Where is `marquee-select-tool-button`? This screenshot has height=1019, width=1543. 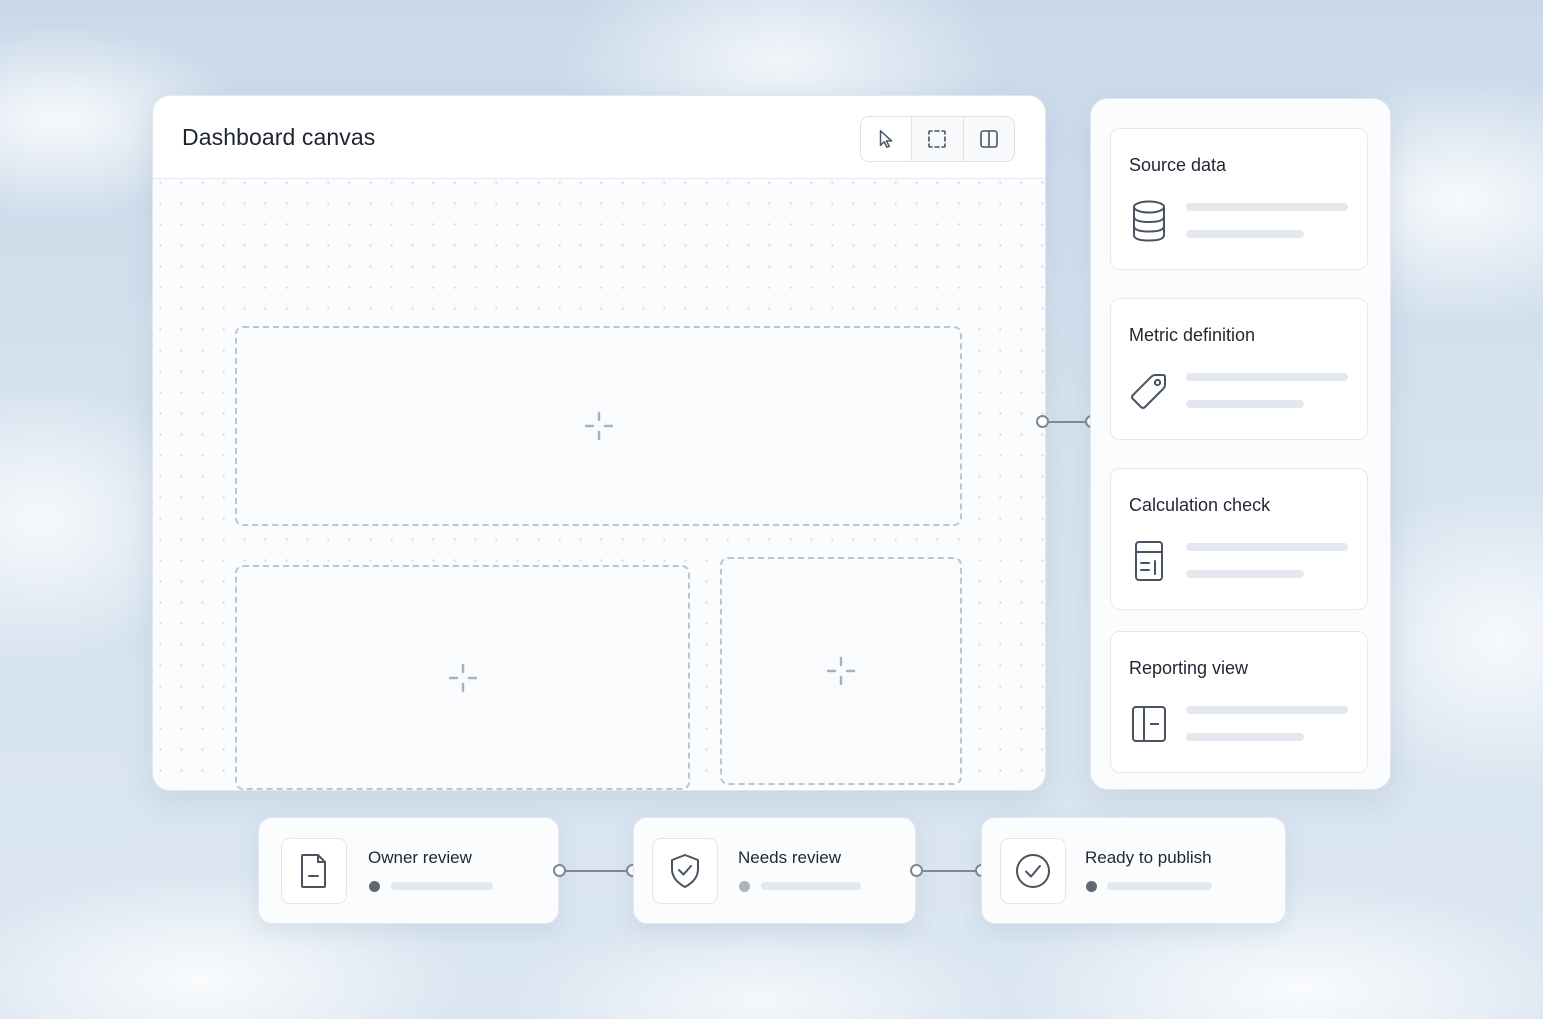
marquee-select-tool-button is located at coordinates (938, 139).